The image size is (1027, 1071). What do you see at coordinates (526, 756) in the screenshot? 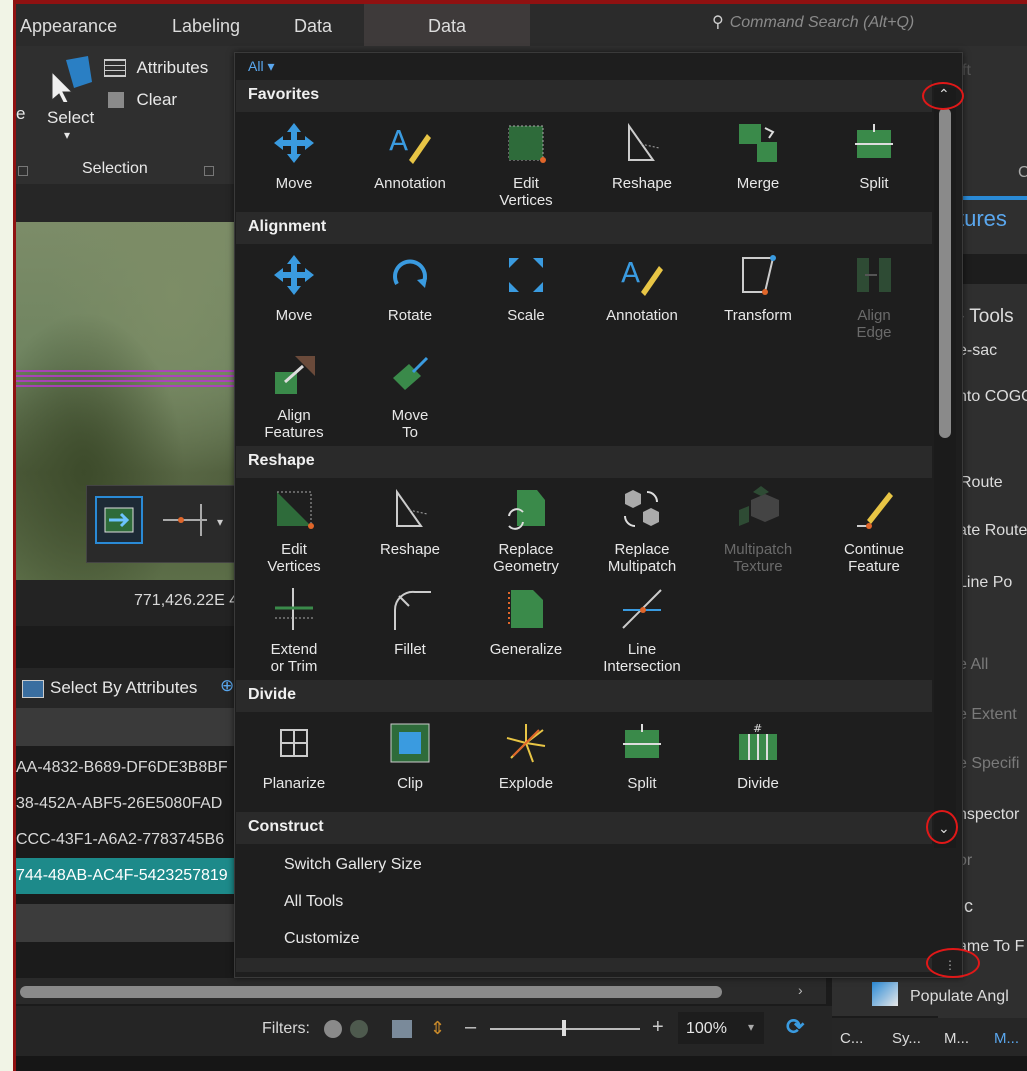
I see `explode-tool: Explode` at bounding box center [526, 756].